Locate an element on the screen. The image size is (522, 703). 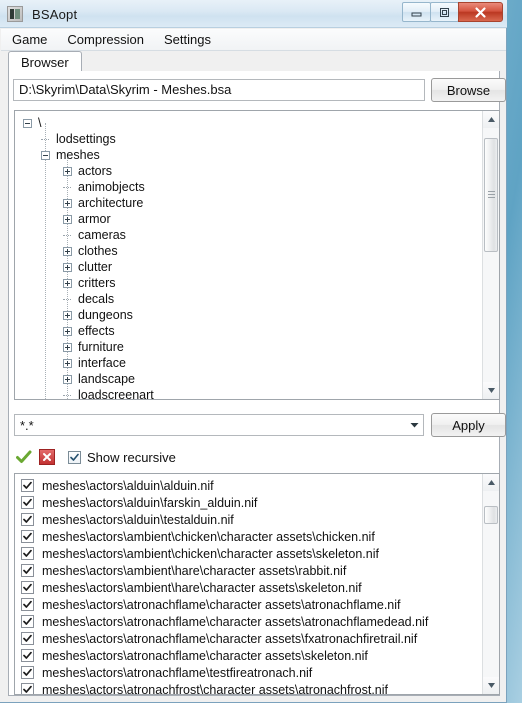
file-list-row: meshes\actors\alduin\testalduin.nif is located at coordinates (248, 519).